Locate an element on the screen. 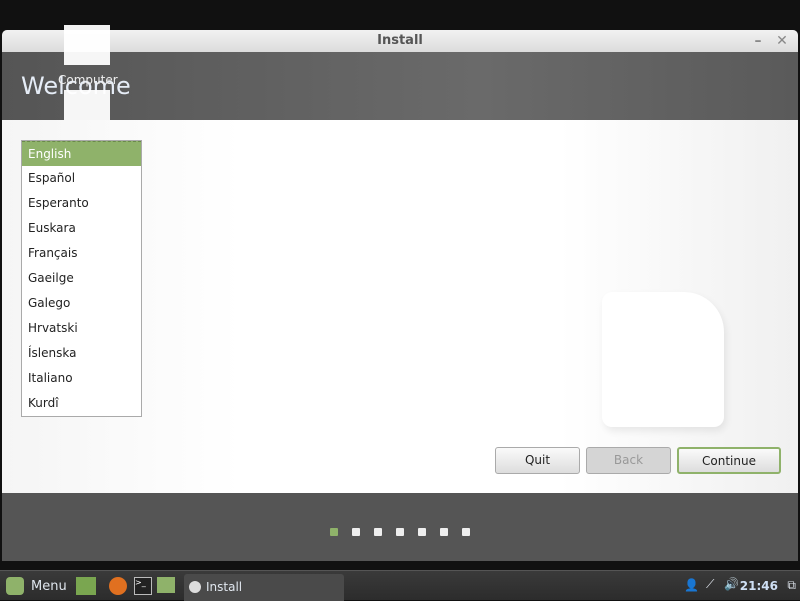  computer-desktop-label: Computer is located at coordinates (88, 80).